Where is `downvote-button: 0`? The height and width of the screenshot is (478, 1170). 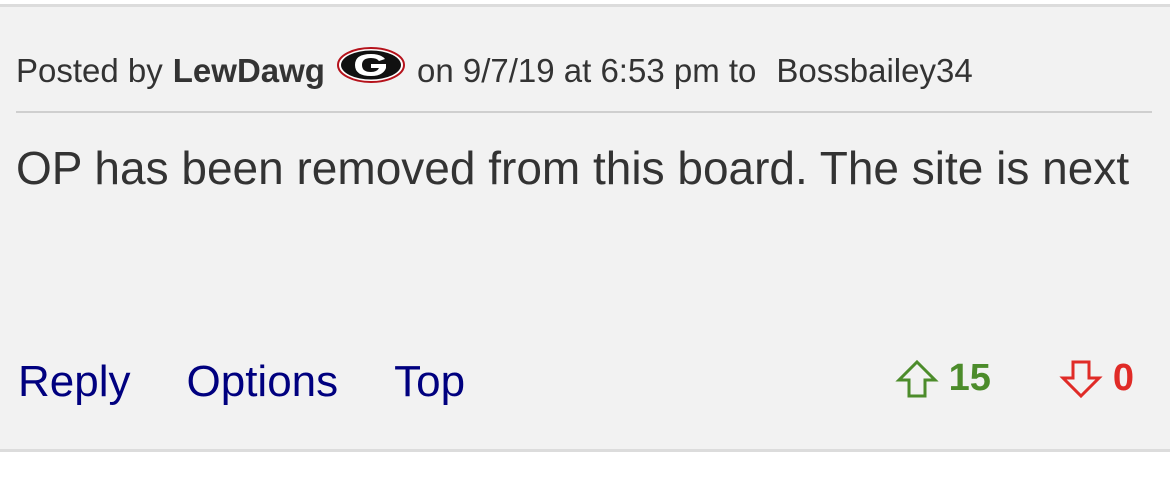 downvote-button: 0 is located at coordinates (1096, 378).